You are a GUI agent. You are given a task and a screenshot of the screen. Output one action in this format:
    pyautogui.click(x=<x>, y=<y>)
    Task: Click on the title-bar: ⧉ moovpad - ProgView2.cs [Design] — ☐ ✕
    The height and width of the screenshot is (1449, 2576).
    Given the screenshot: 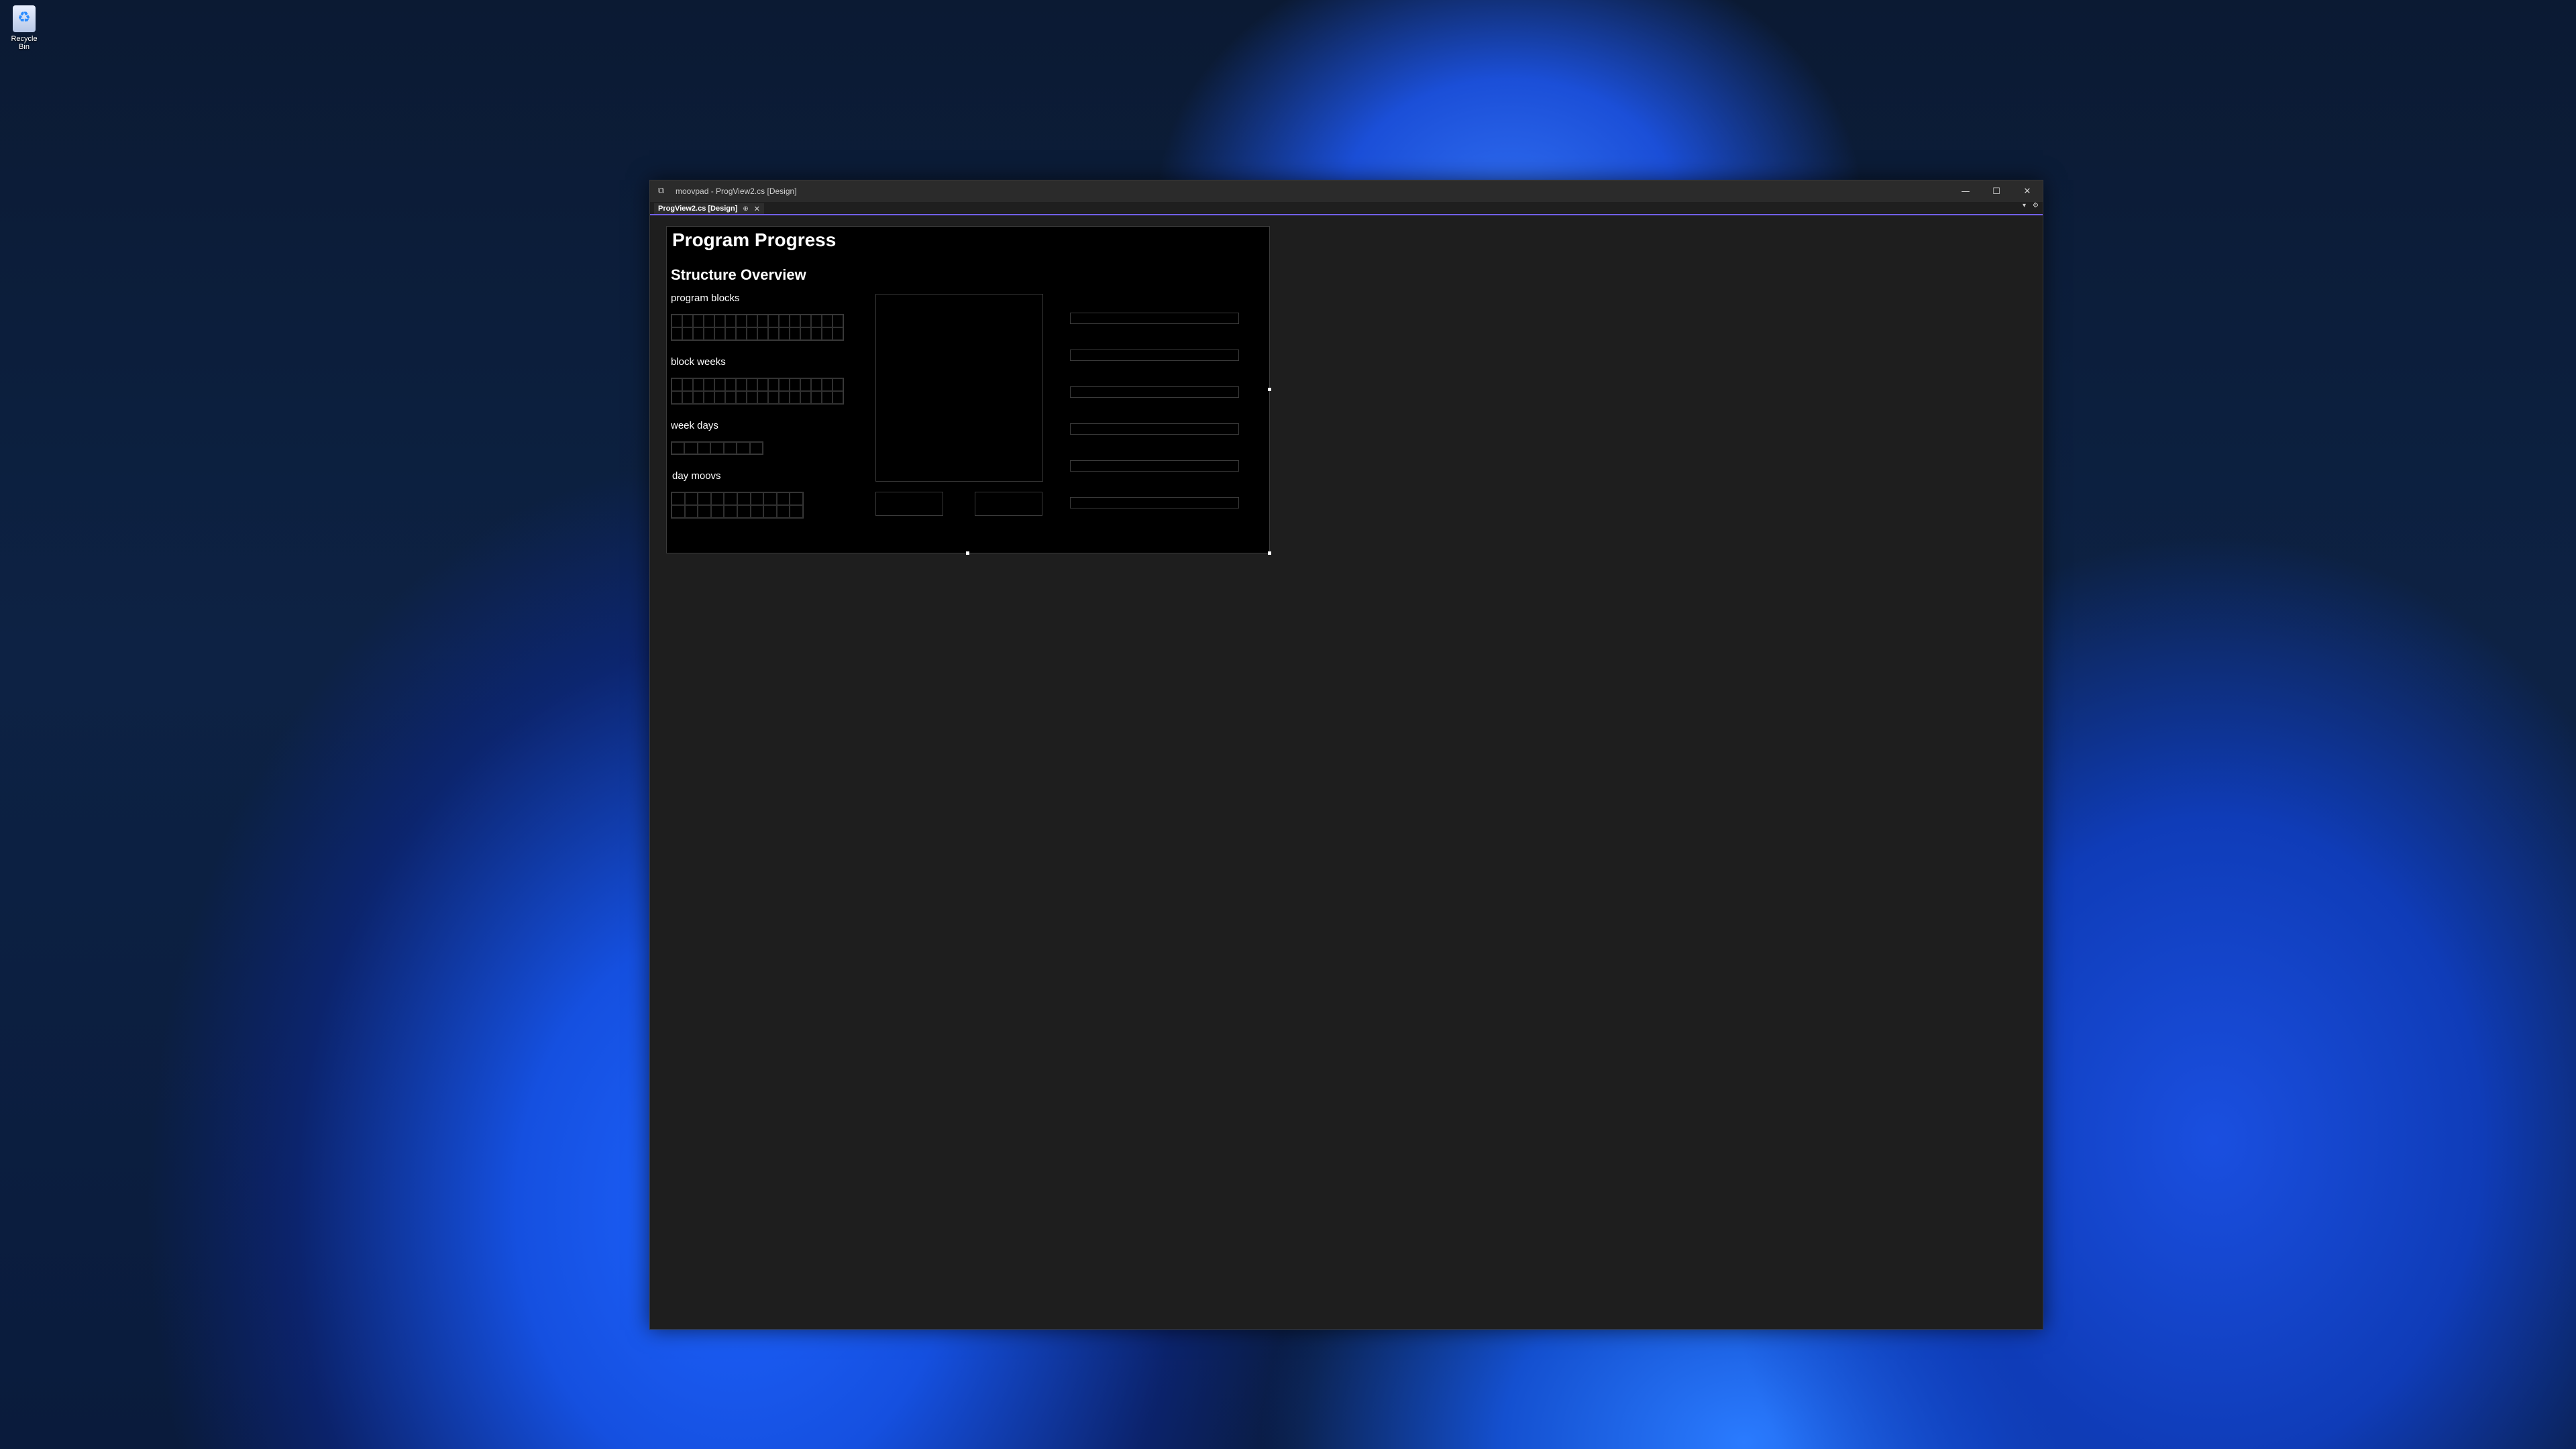 What is the action you would take?
    pyautogui.click(x=1346, y=191)
    